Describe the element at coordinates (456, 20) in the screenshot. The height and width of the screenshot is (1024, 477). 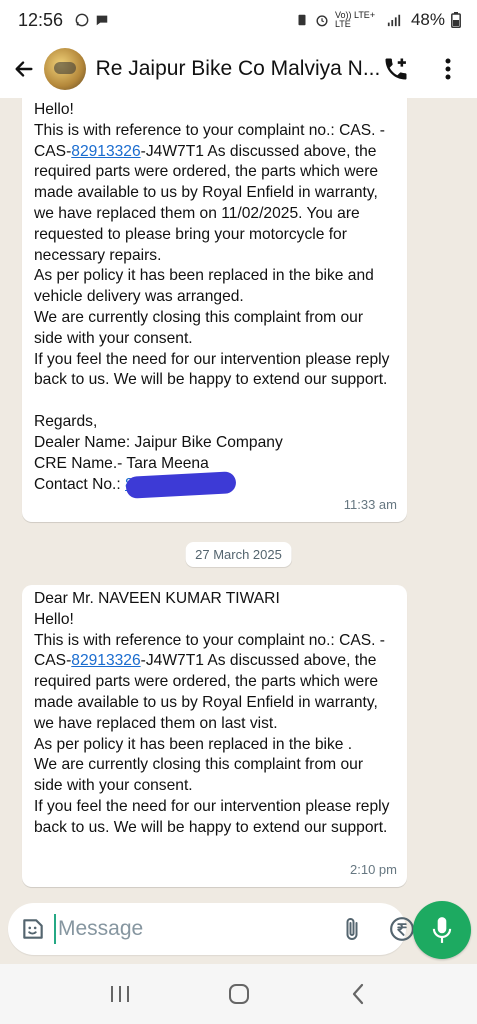
I see `battery-icon` at that location.